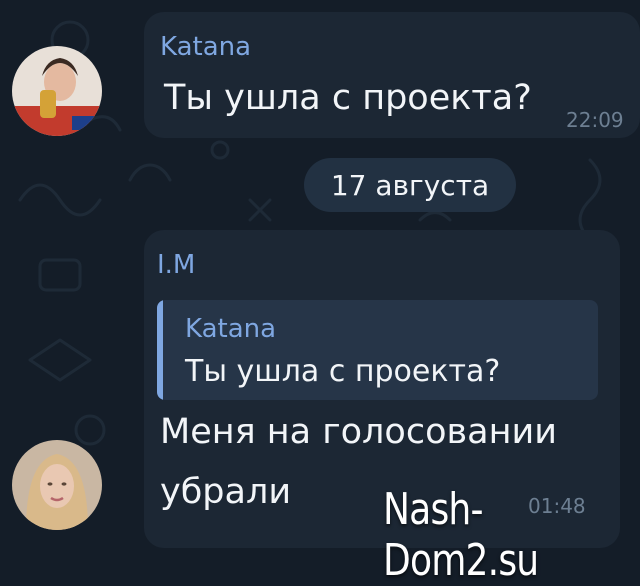 The image size is (640, 586). I want to click on reply-quote-text: Ты ушла с проекта?, so click(343, 371).